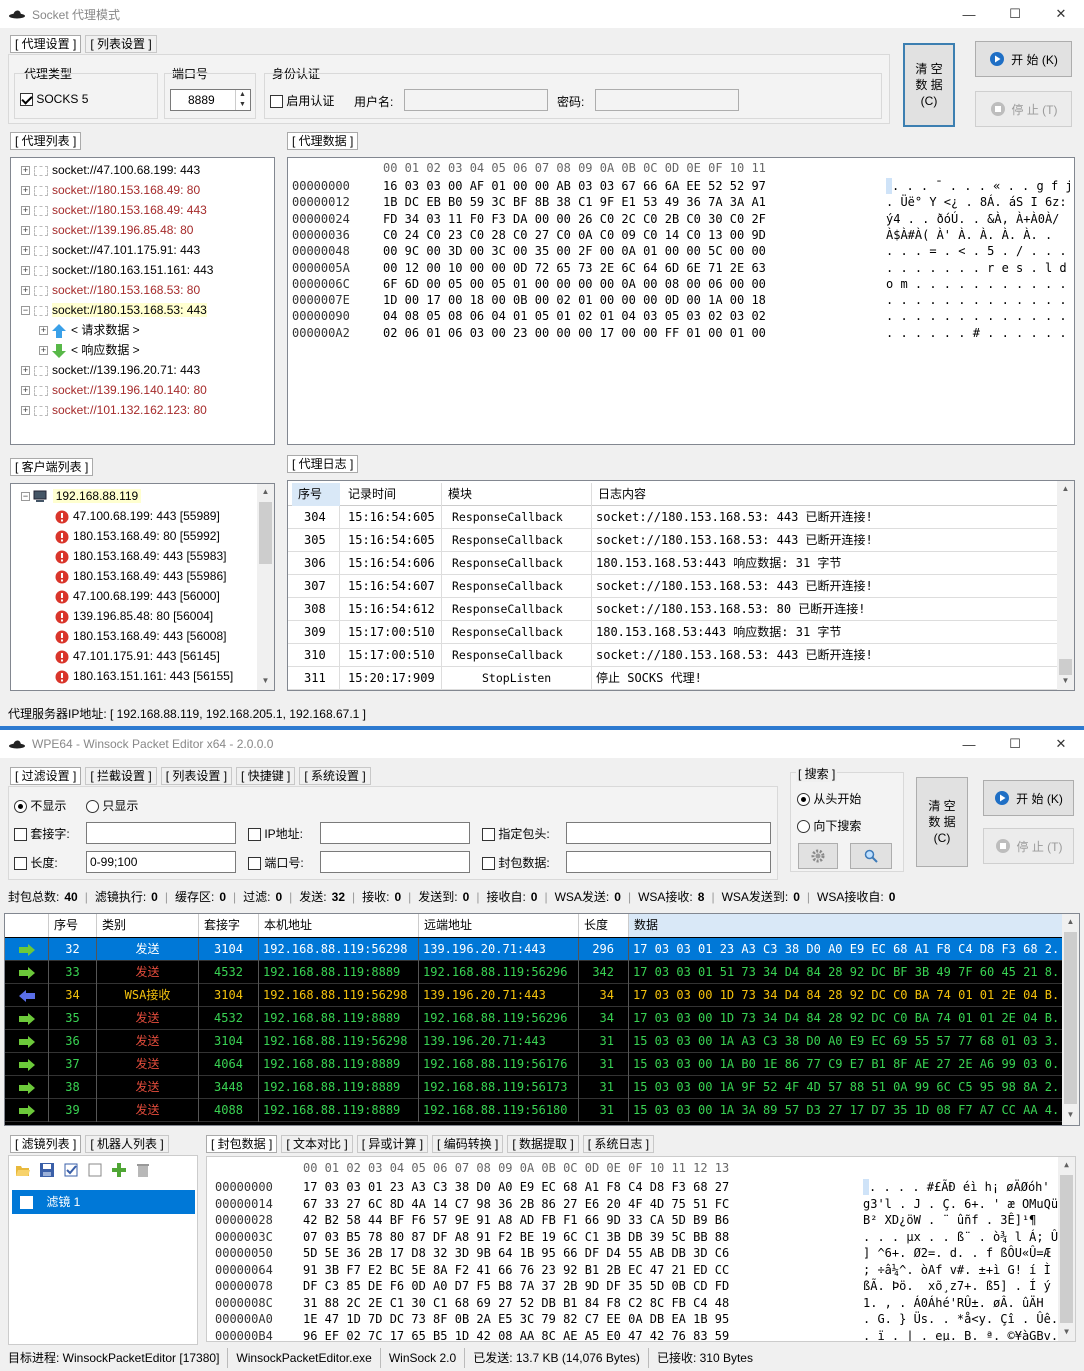 Image resolution: width=1084 pixels, height=1371 pixels. What do you see at coordinates (517, 494) in the screenshot?
I see `log-col-module: 模块` at bounding box center [517, 494].